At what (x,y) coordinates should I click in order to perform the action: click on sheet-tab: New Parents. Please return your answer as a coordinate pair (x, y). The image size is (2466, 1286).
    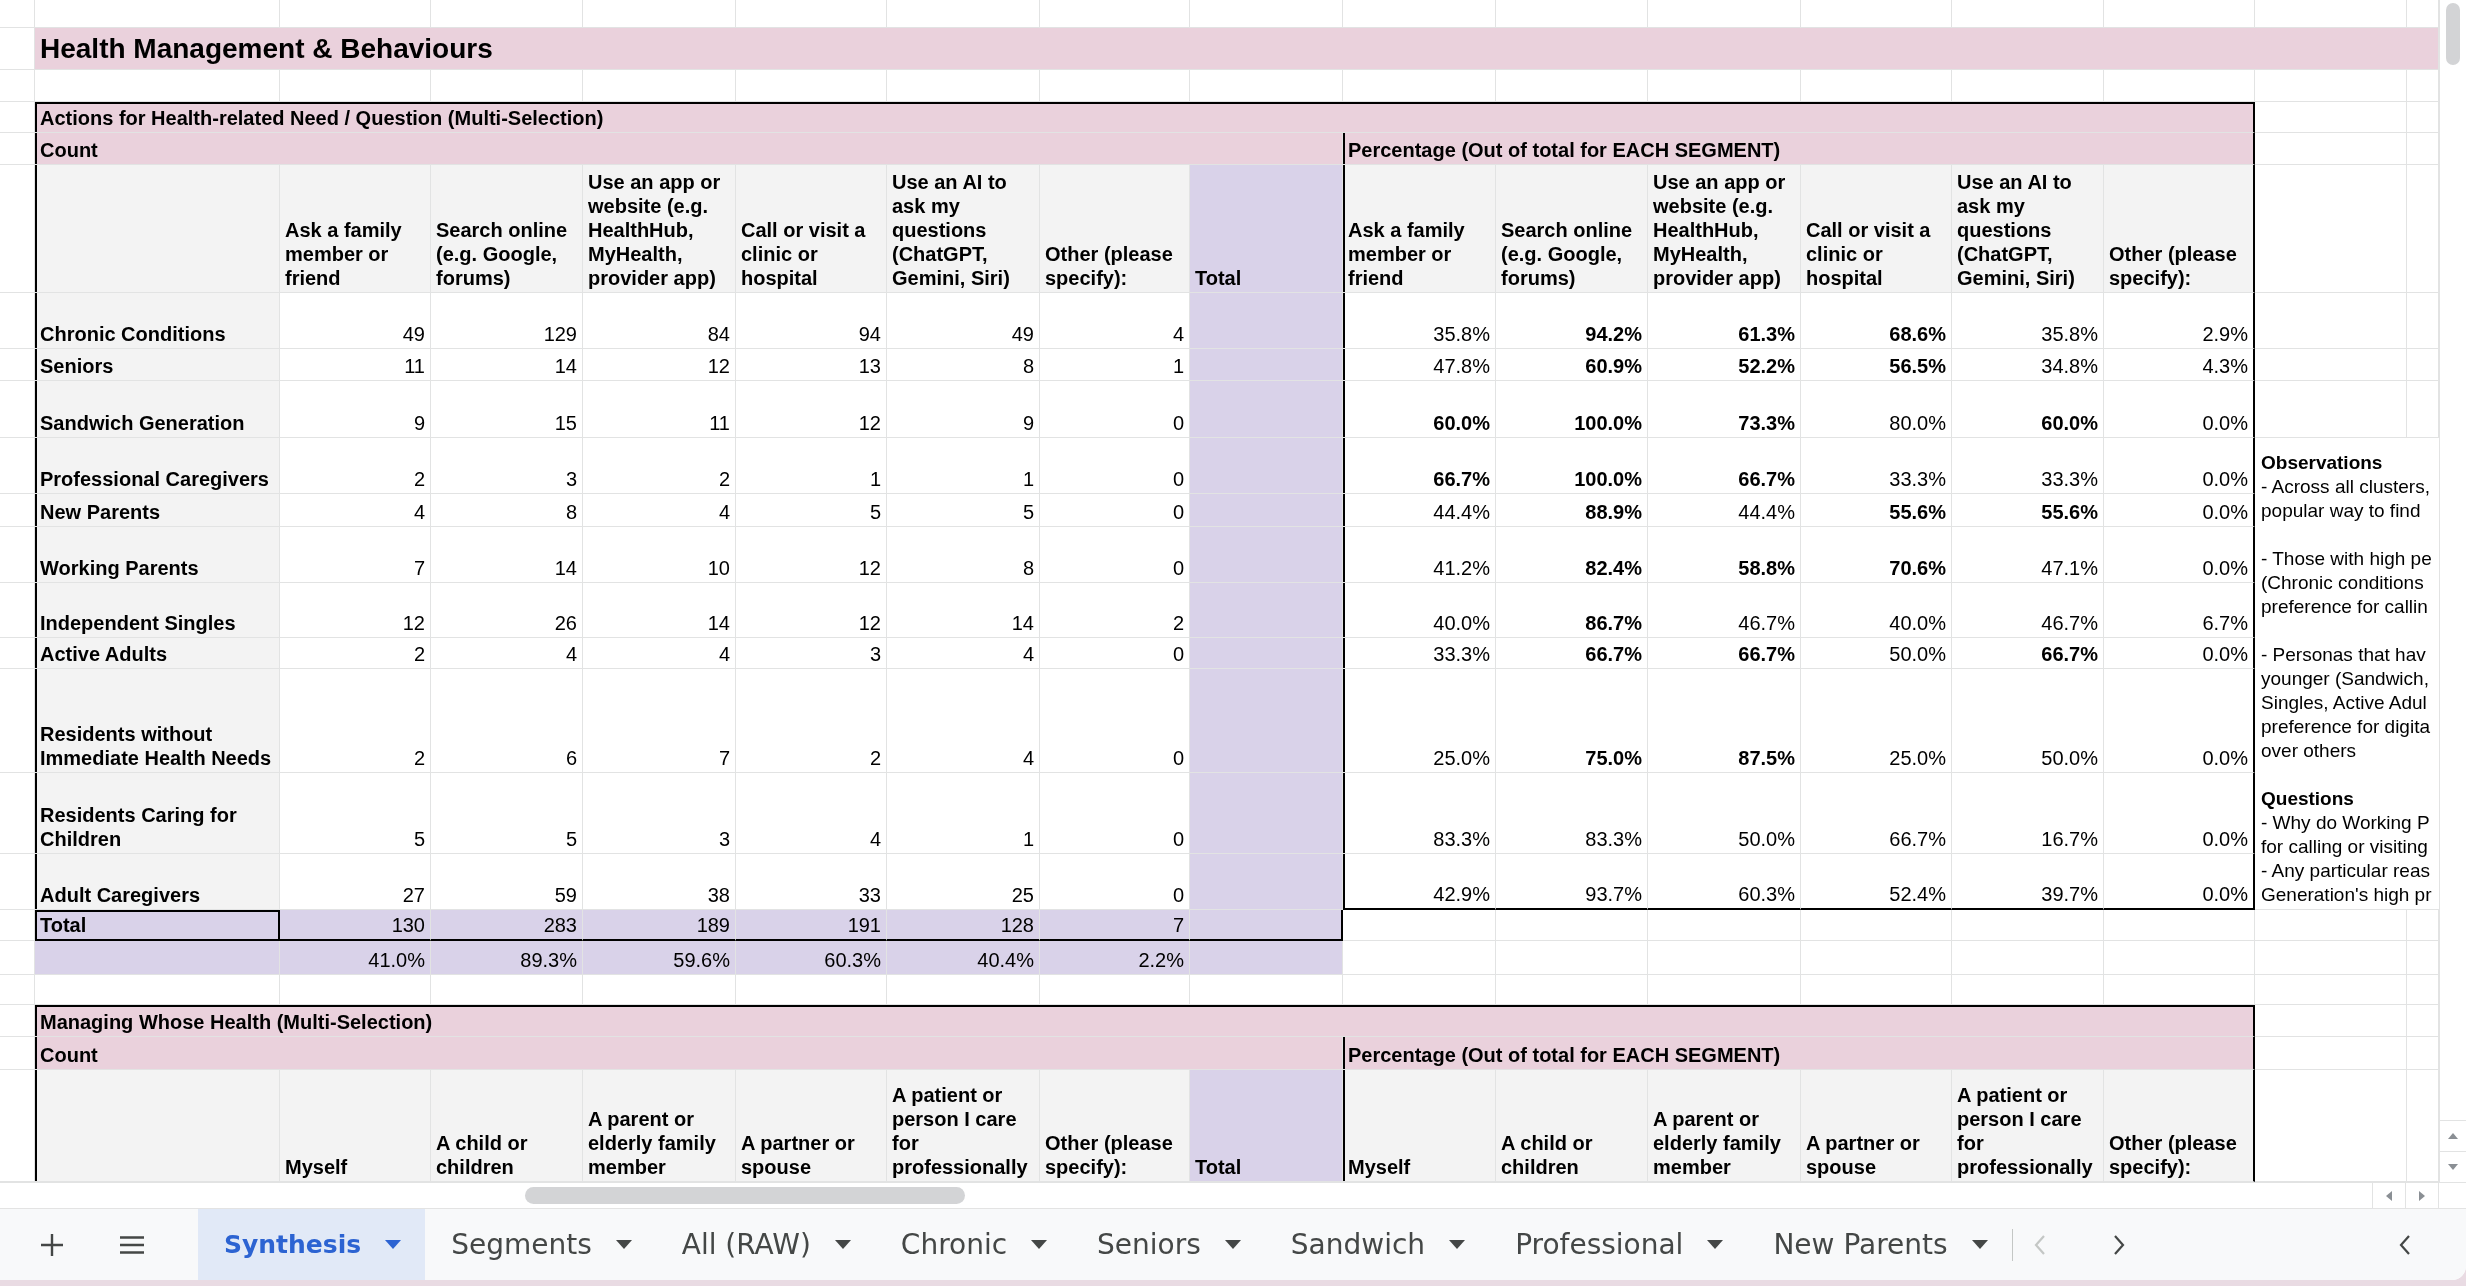
    Looking at the image, I should click on (1879, 1244).